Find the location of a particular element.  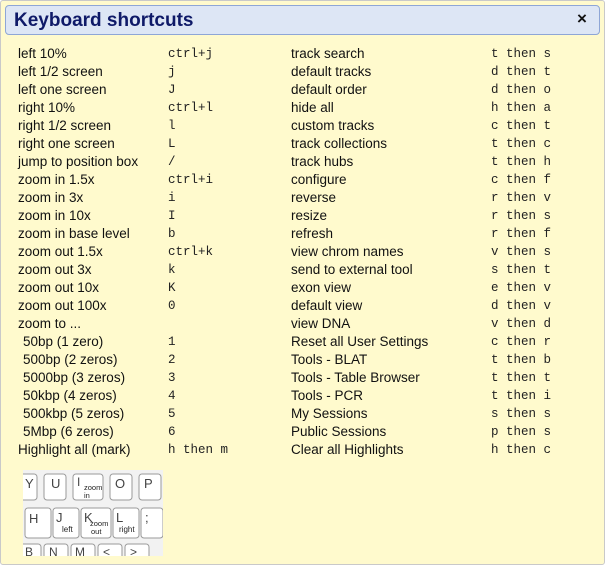

shortcut-key: / is located at coordinates (172, 162).